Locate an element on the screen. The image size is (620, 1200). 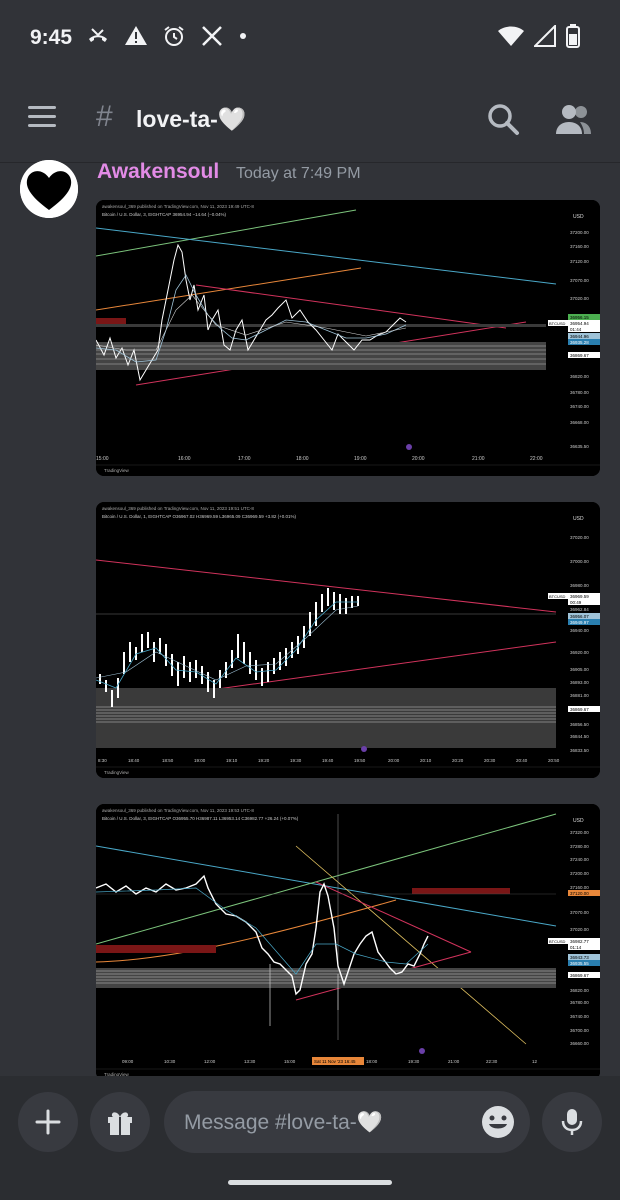
chart2-time-label: 20:30 is located at coordinates (490, 760).